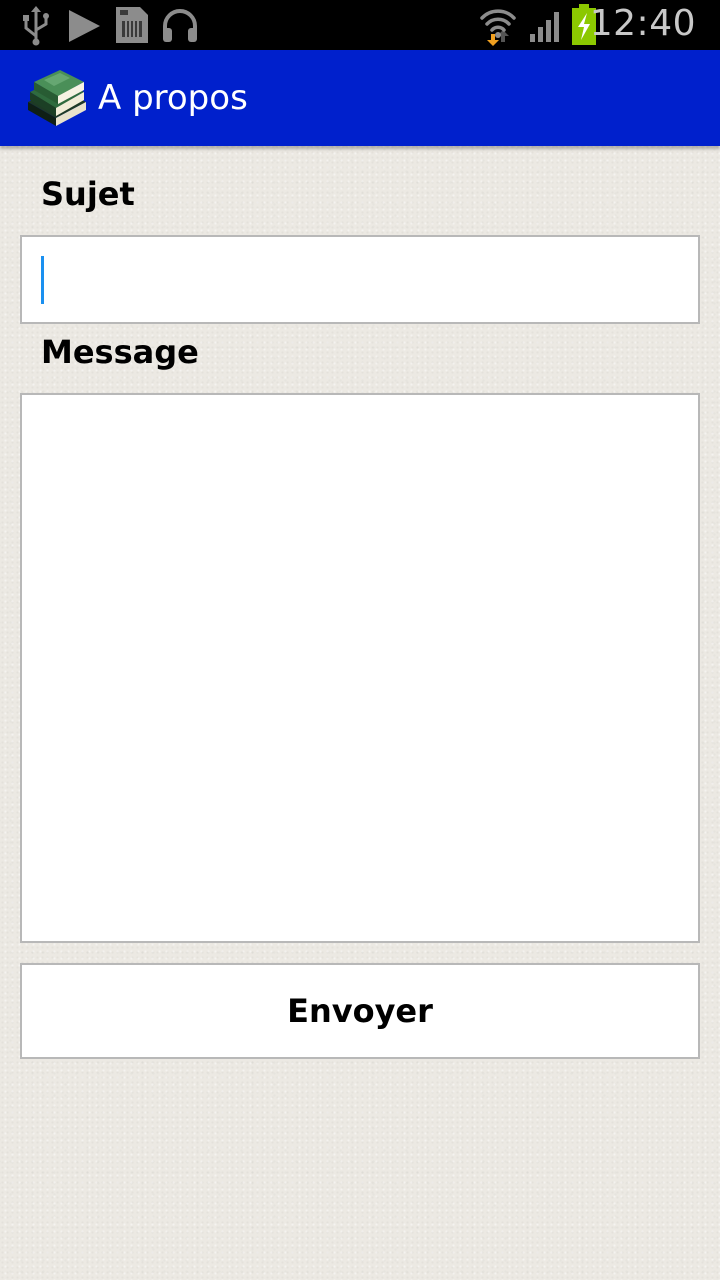 This screenshot has width=720, height=1280. Describe the element at coordinates (173, 98) in the screenshot. I see `page-title: A propos` at that location.